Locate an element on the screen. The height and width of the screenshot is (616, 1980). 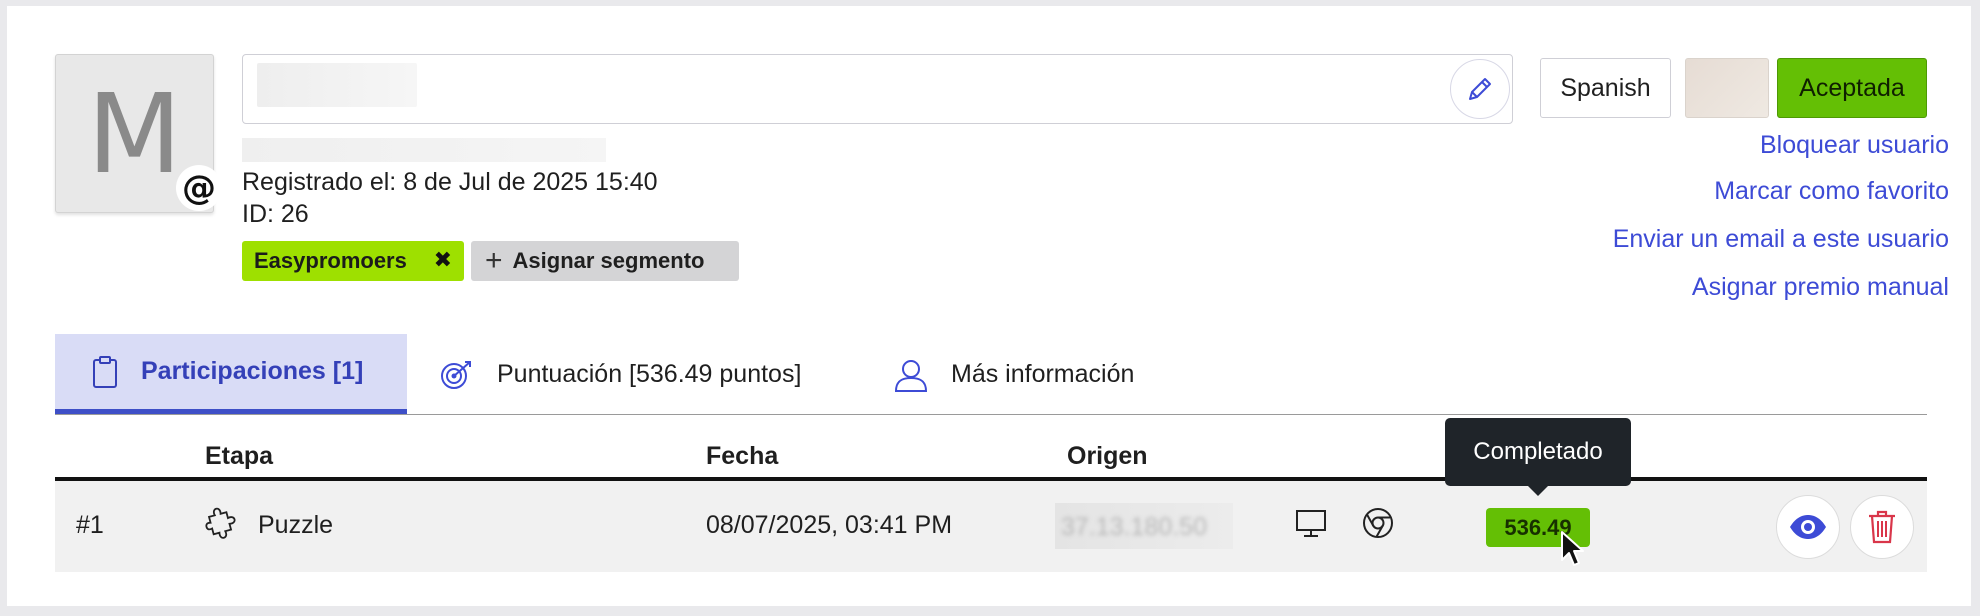
tab-participaciones: Participaciones [1] is located at coordinates (231, 374).